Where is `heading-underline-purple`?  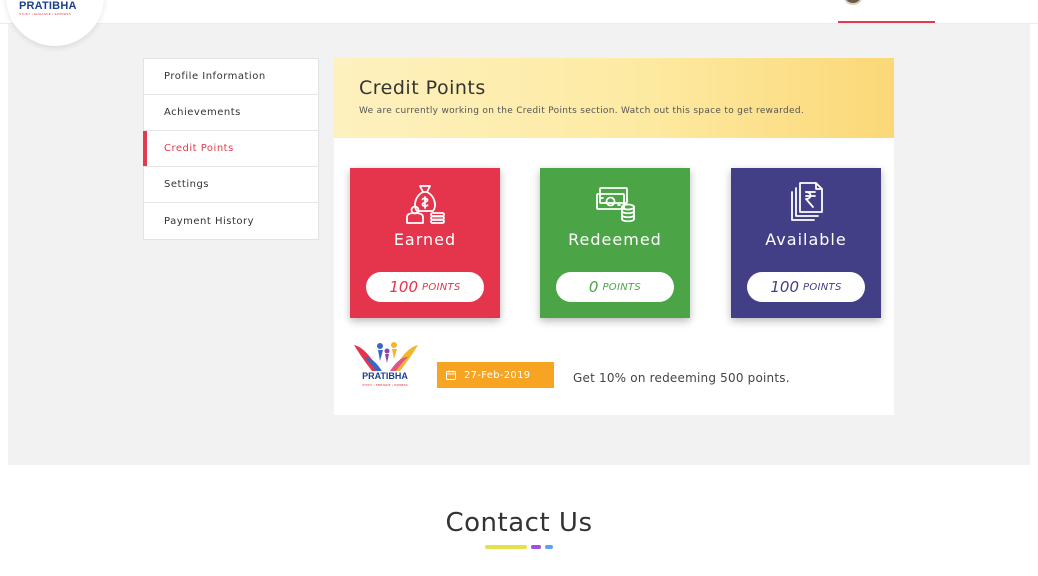 heading-underline-purple is located at coordinates (536, 547).